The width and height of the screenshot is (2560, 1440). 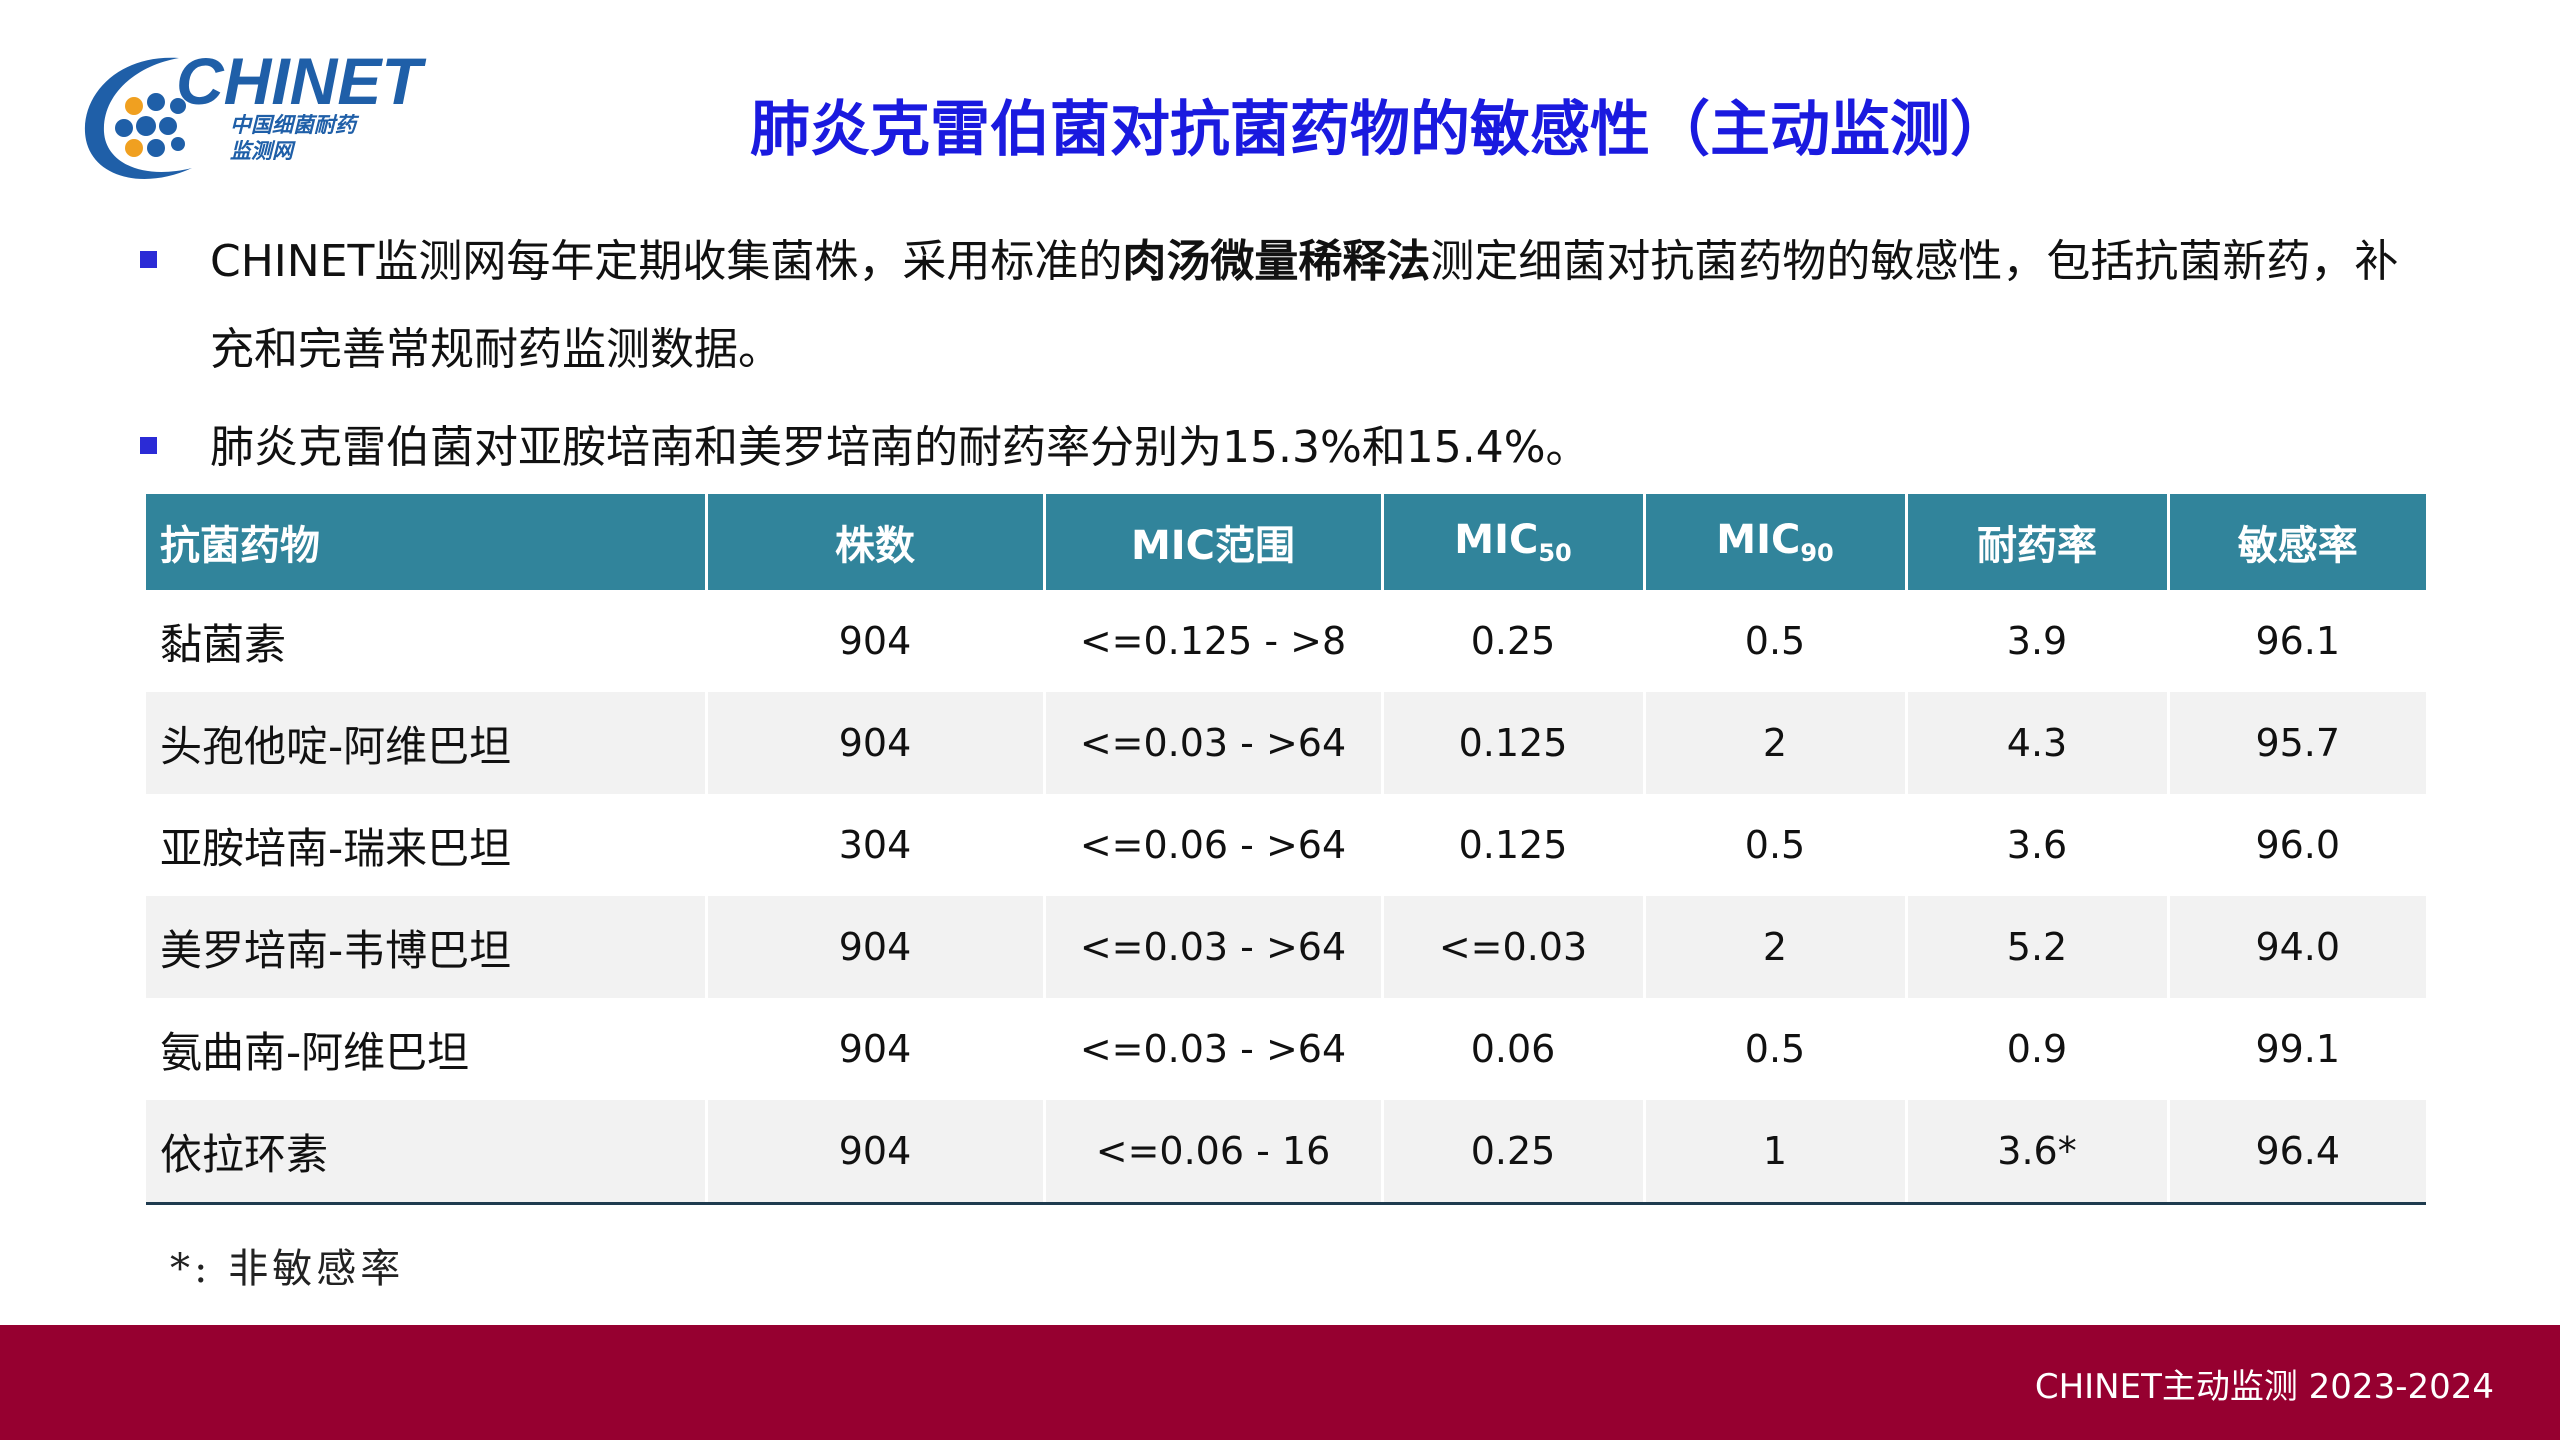 I want to click on page-title: 肺炎克雷伯菌对抗菌药物的敏感性（主动监测）, so click(x=1380, y=130).